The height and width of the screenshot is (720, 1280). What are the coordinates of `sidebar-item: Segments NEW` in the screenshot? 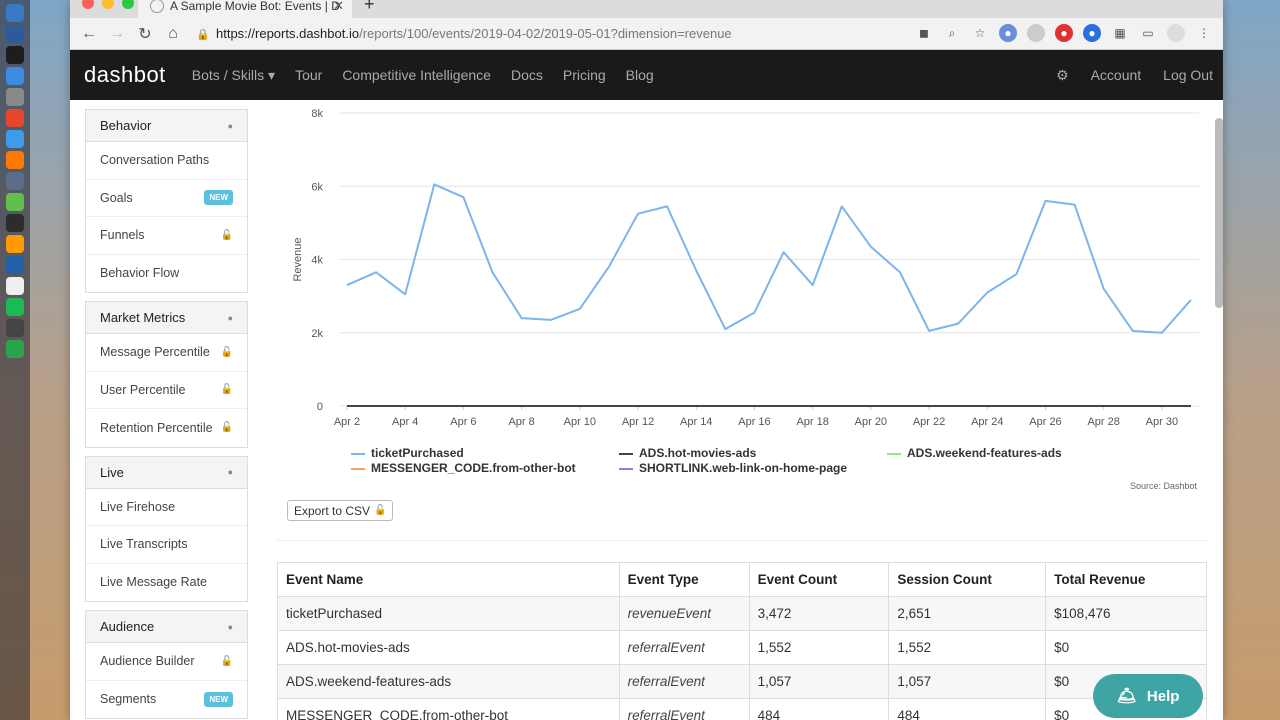 It's located at (166, 700).